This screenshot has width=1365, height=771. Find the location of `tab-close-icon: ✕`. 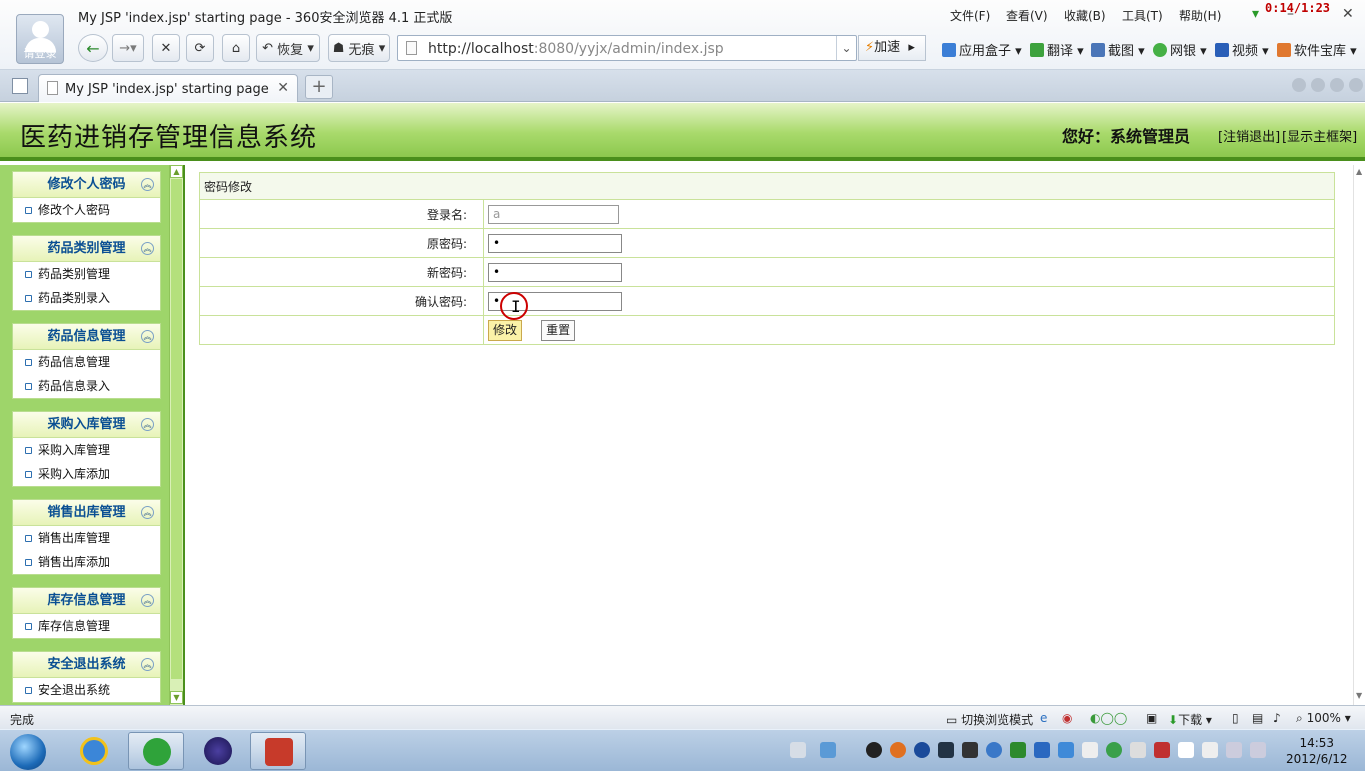

tab-close-icon: ✕ is located at coordinates (283, 88).